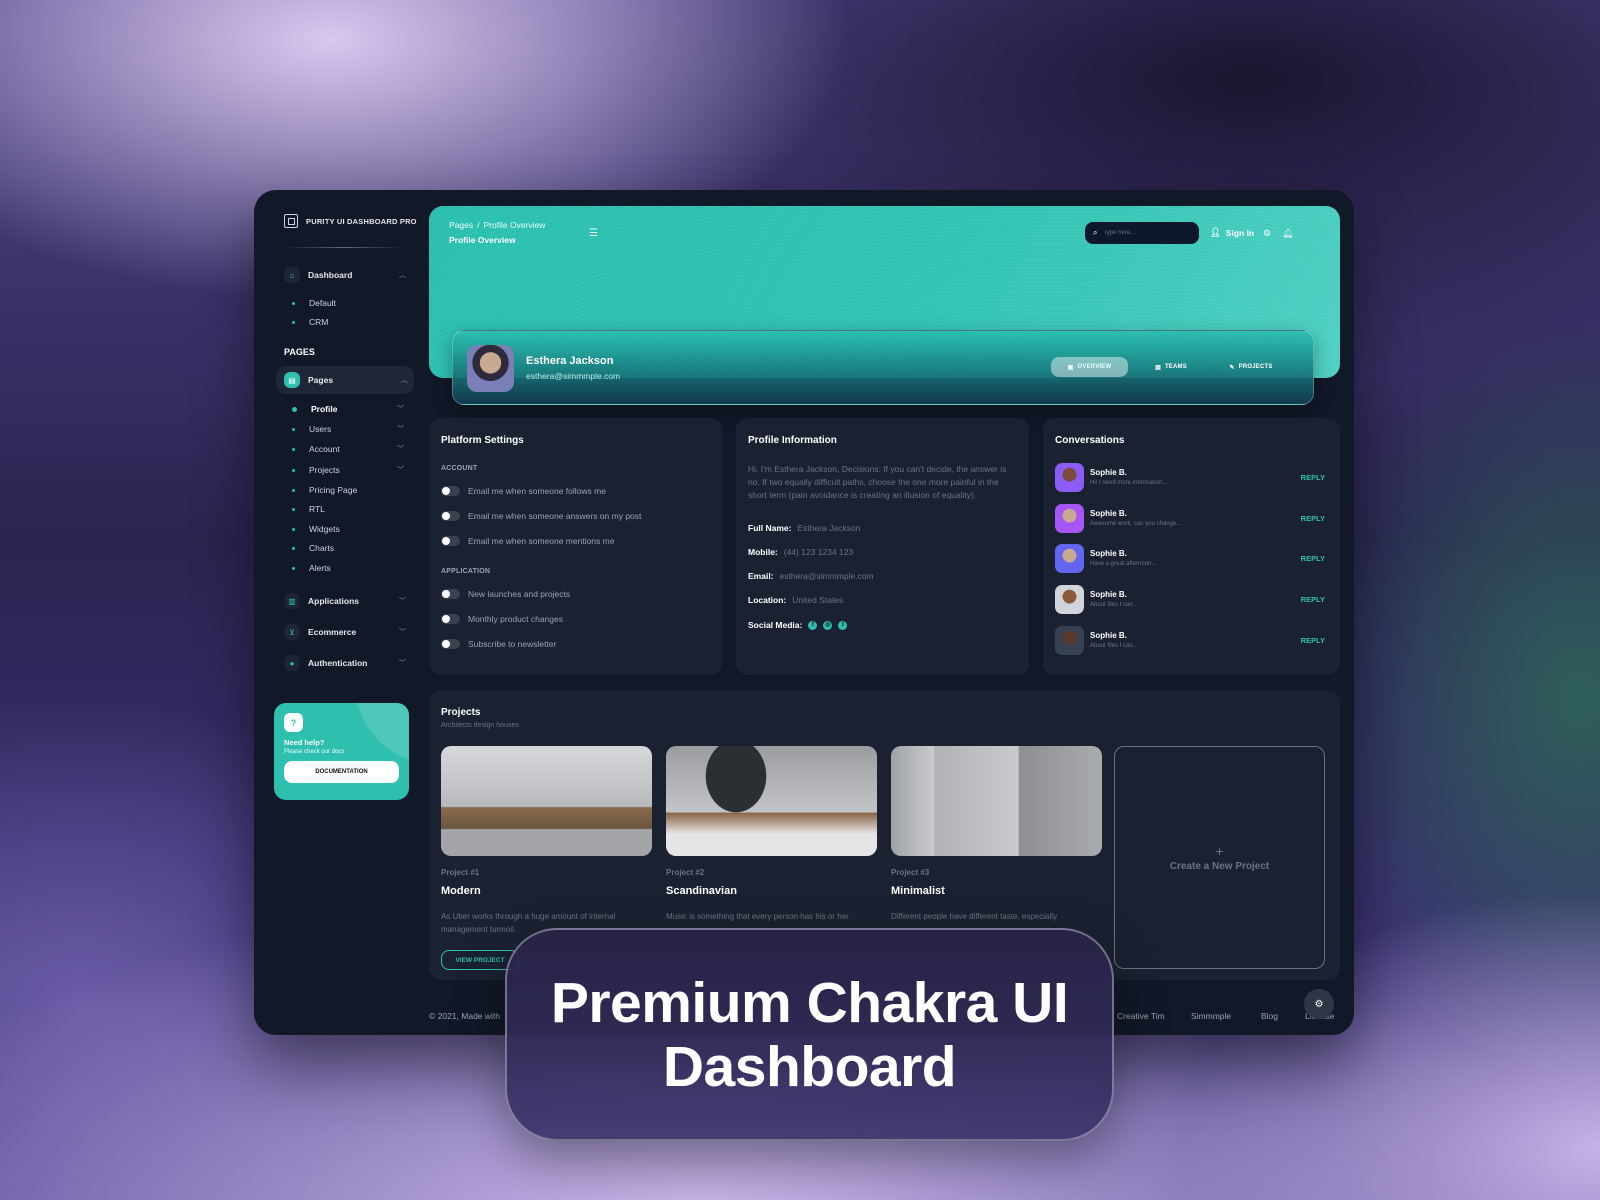 The width and height of the screenshot is (1600, 1200). I want to click on profile-name: Esthera Jackson, so click(570, 361).